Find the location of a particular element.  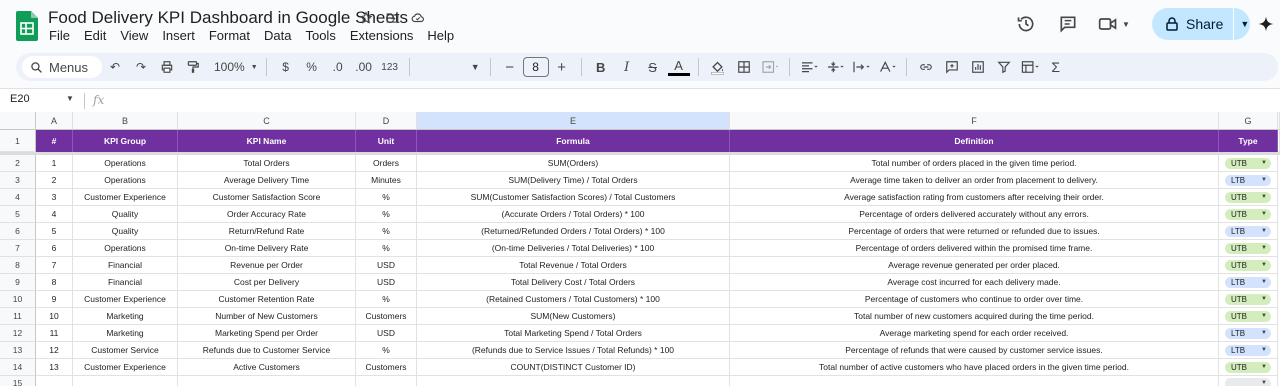

table-cell: 6 is located at coordinates (54, 248).